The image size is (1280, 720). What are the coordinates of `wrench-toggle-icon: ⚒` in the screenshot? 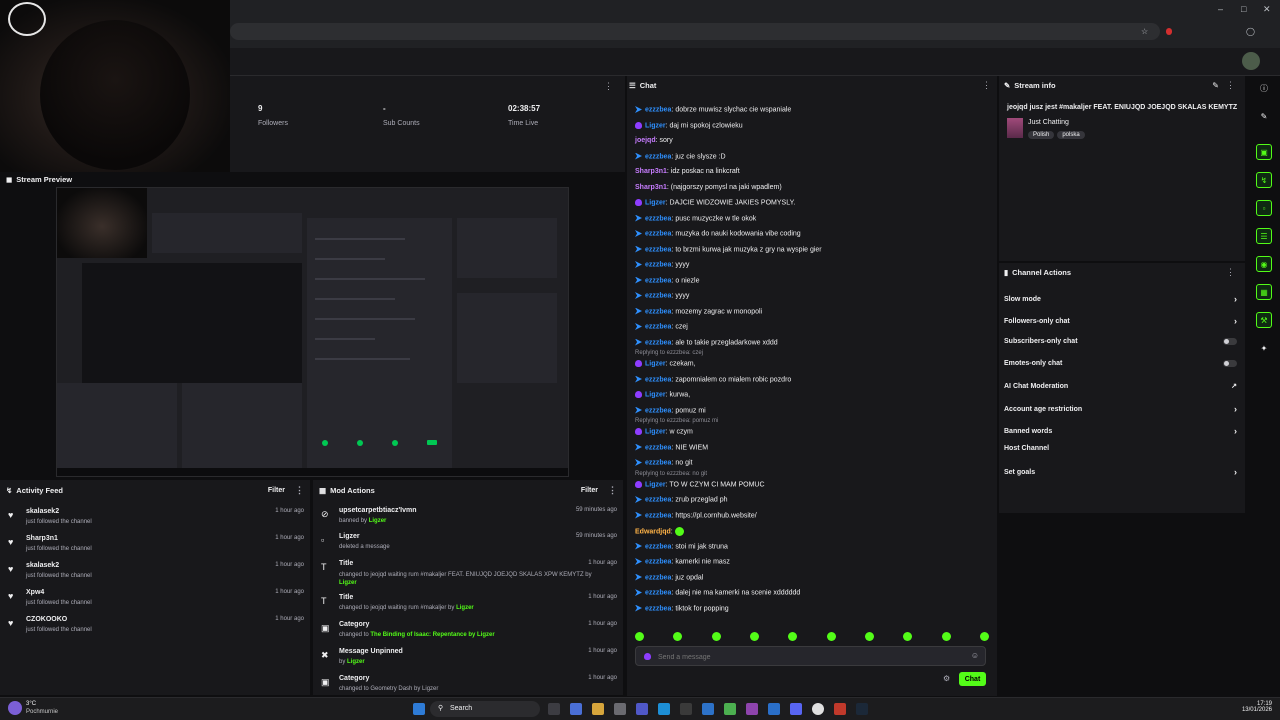 It's located at (1264, 320).